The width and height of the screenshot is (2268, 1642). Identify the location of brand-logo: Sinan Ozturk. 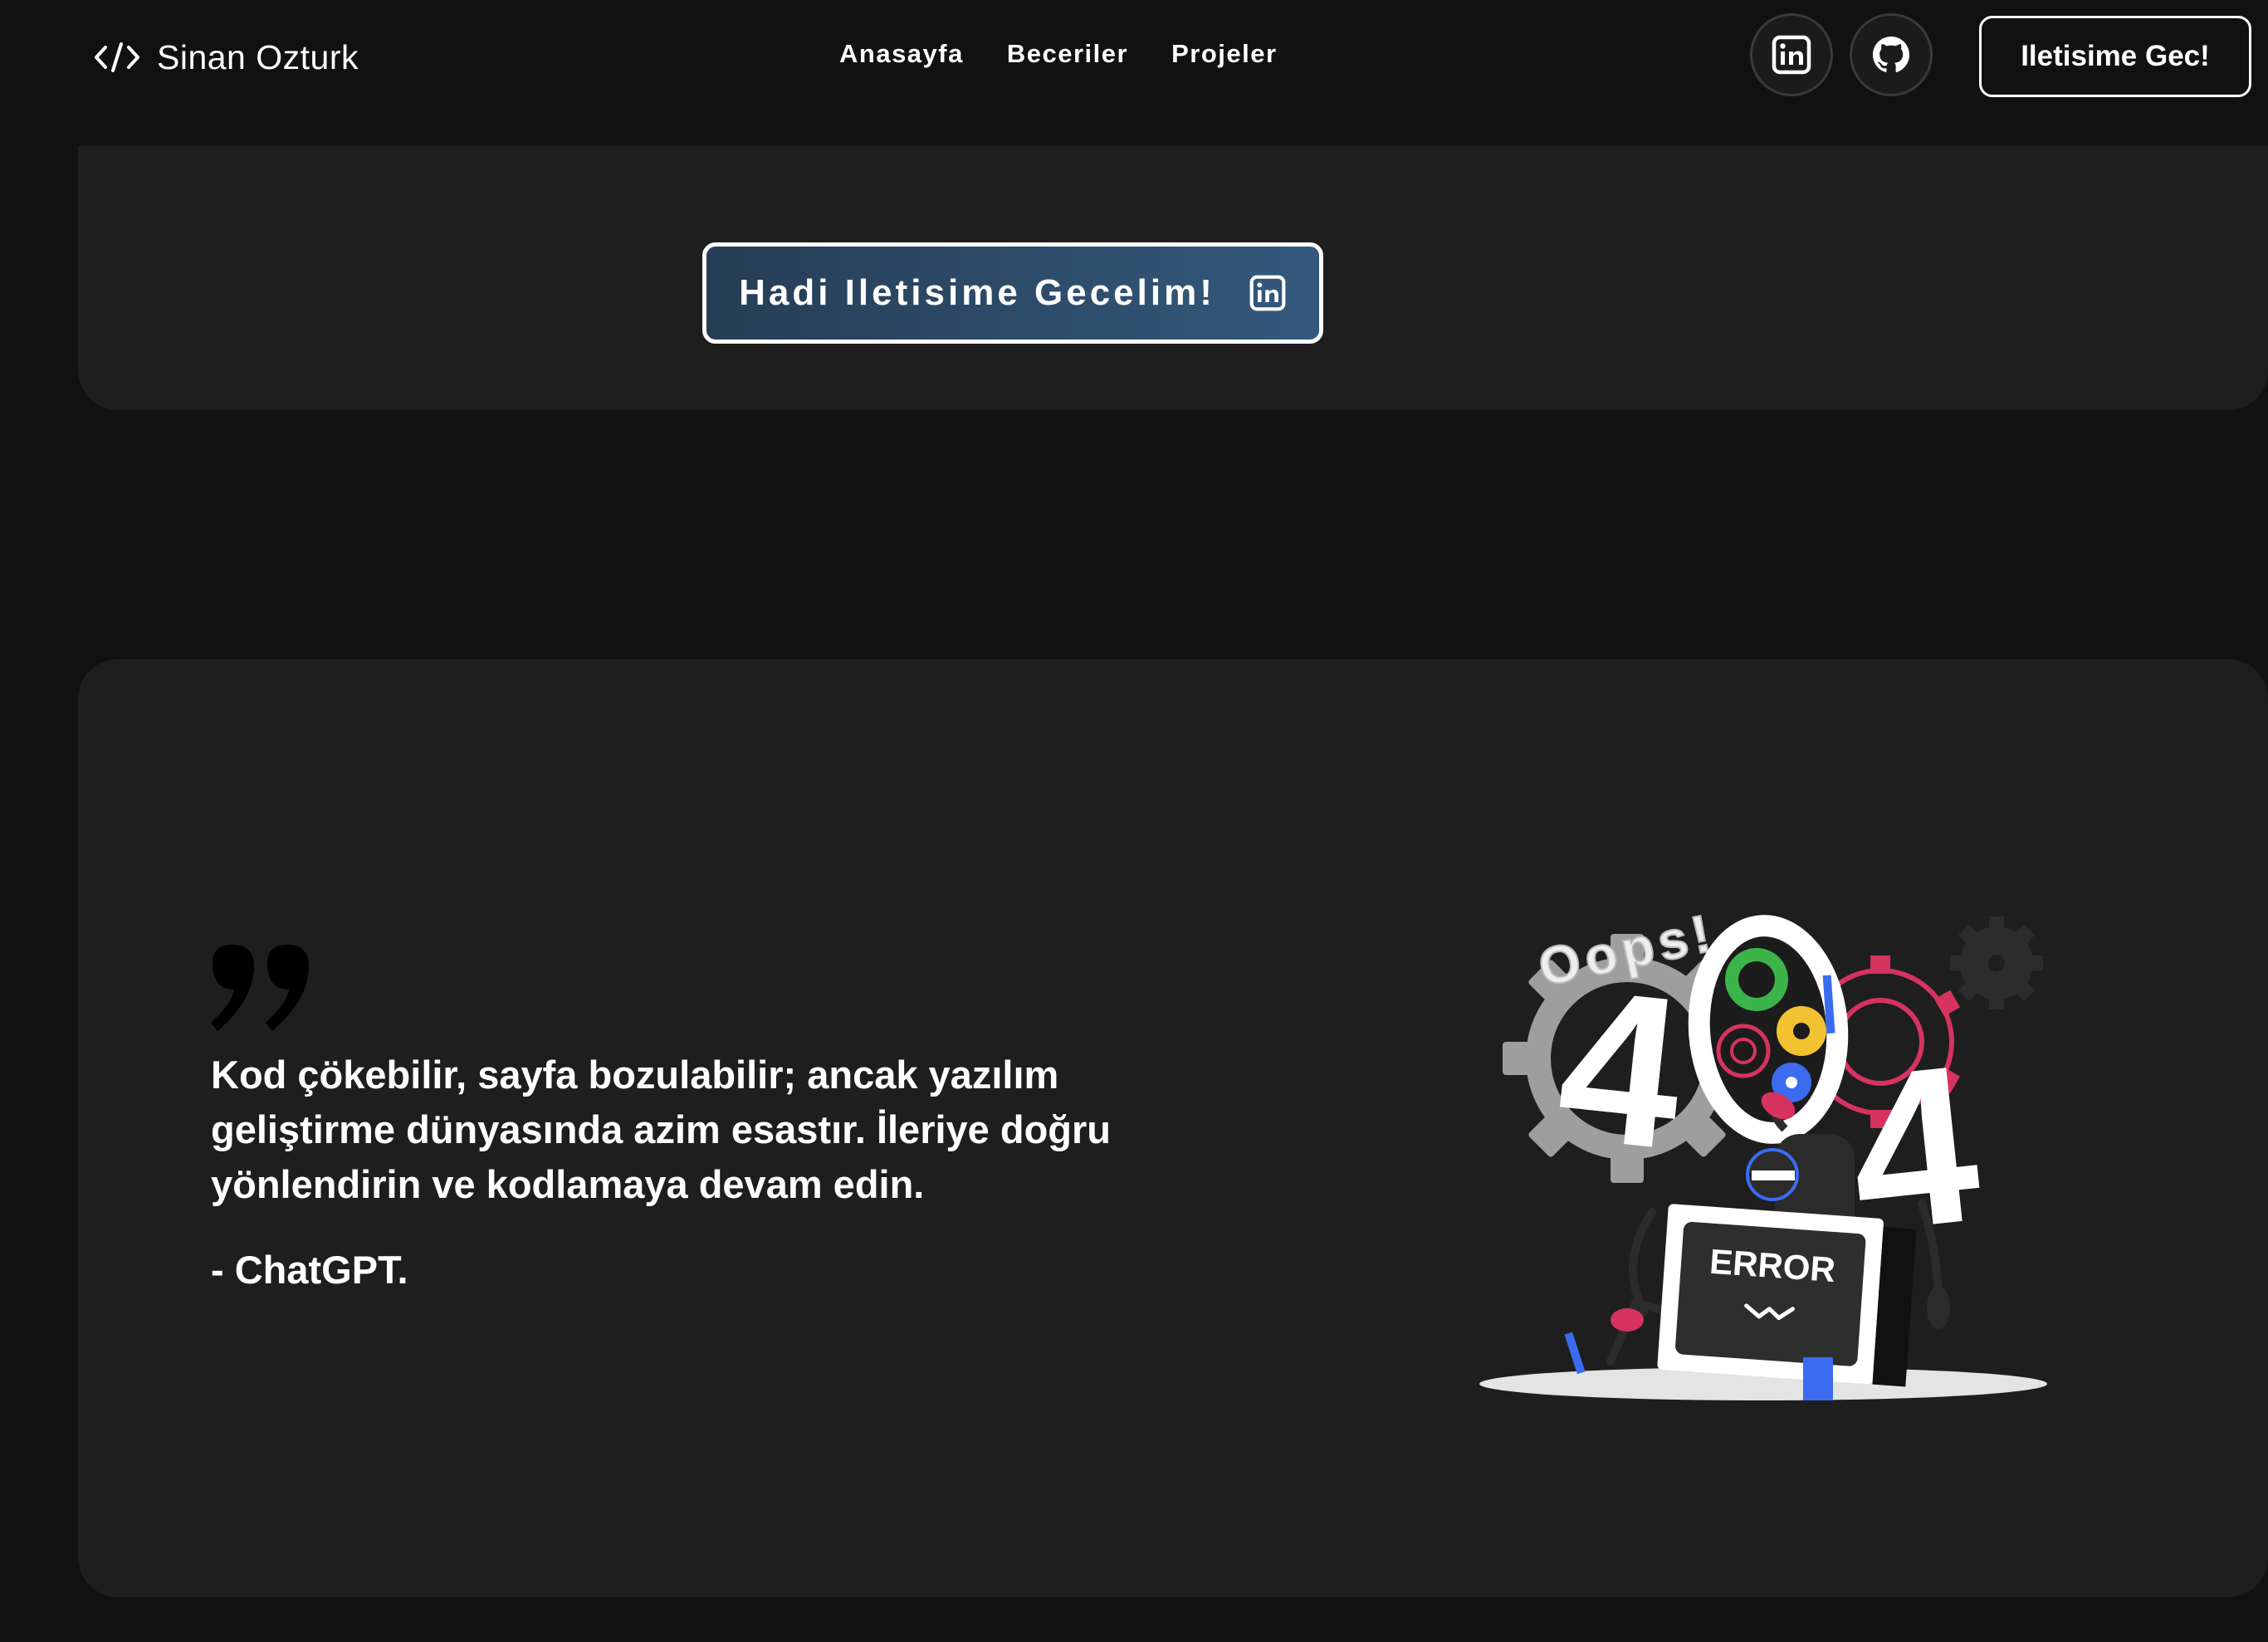
(226, 57).